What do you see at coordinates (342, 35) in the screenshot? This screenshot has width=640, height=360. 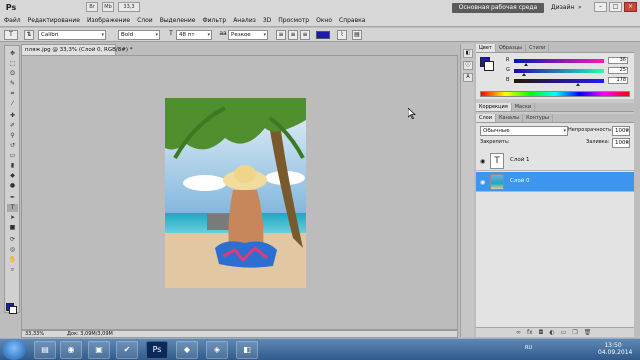 I see `warp-text-icon: ⌇` at bounding box center [342, 35].